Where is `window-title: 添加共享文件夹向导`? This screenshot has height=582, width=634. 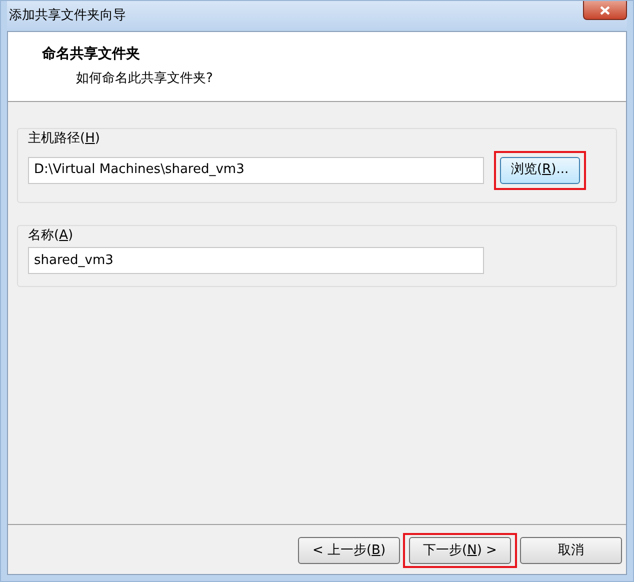 window-title: 添加共享文件夹向导 is located at coordinates (67, 16).